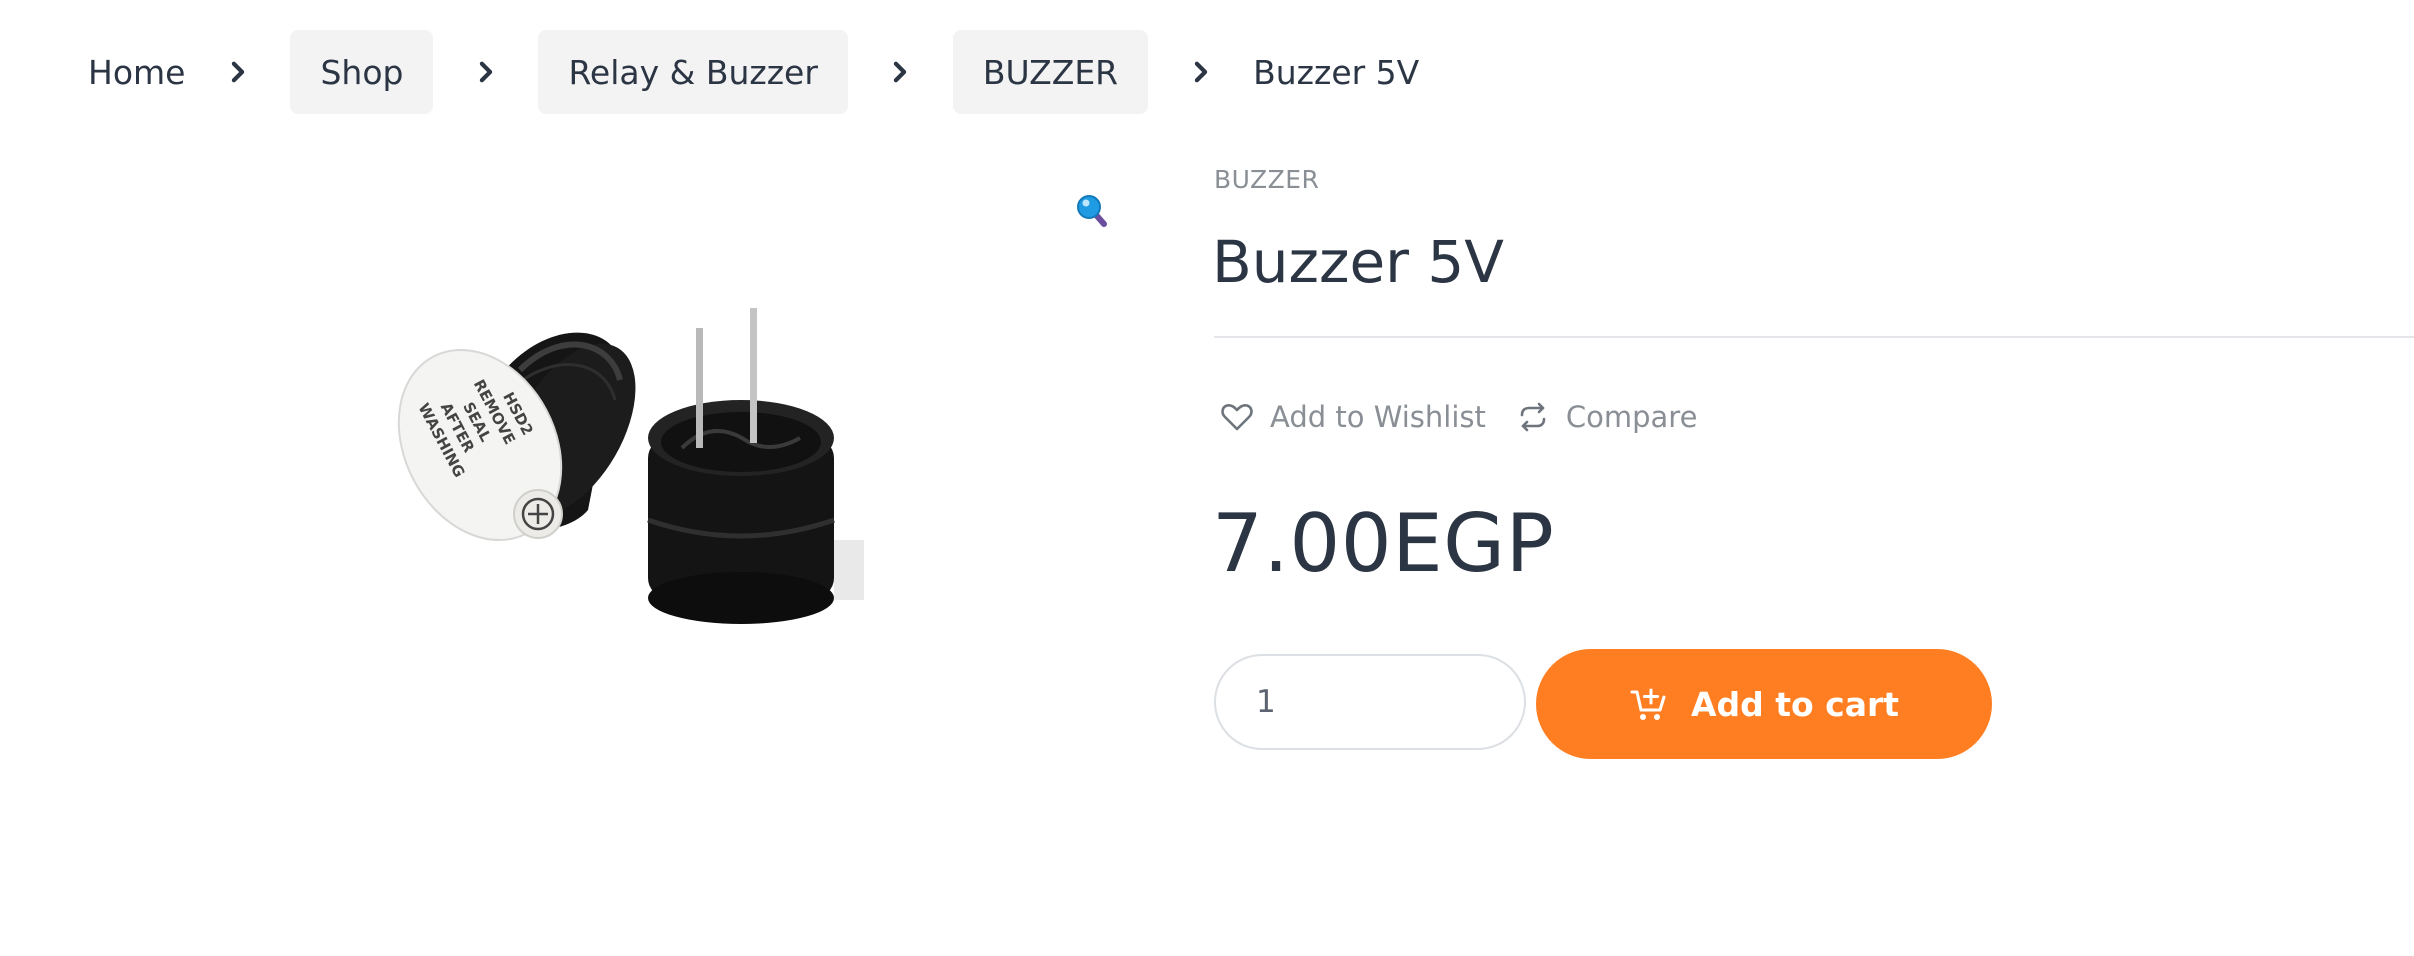 This screenshot has height=956, width=2414. I want to click on buzzer-right, so click(755, 466).